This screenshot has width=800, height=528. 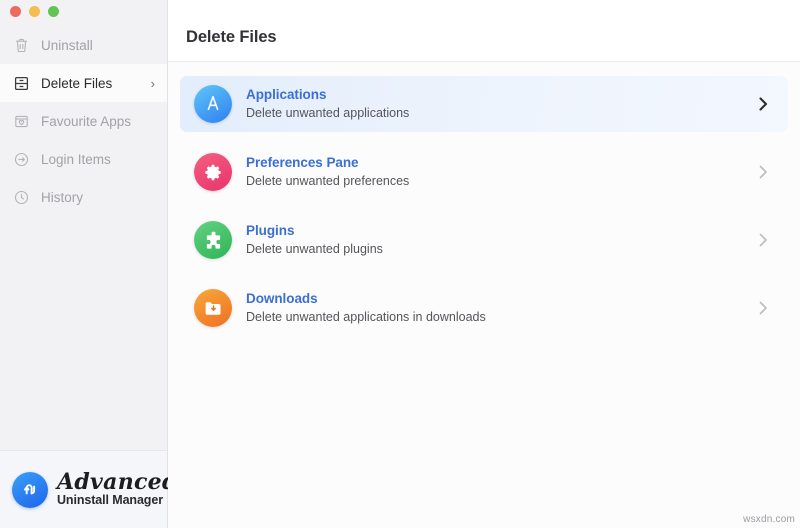 I want to click on list-item-title: Preferences Pane, so click(x=302, y=162).